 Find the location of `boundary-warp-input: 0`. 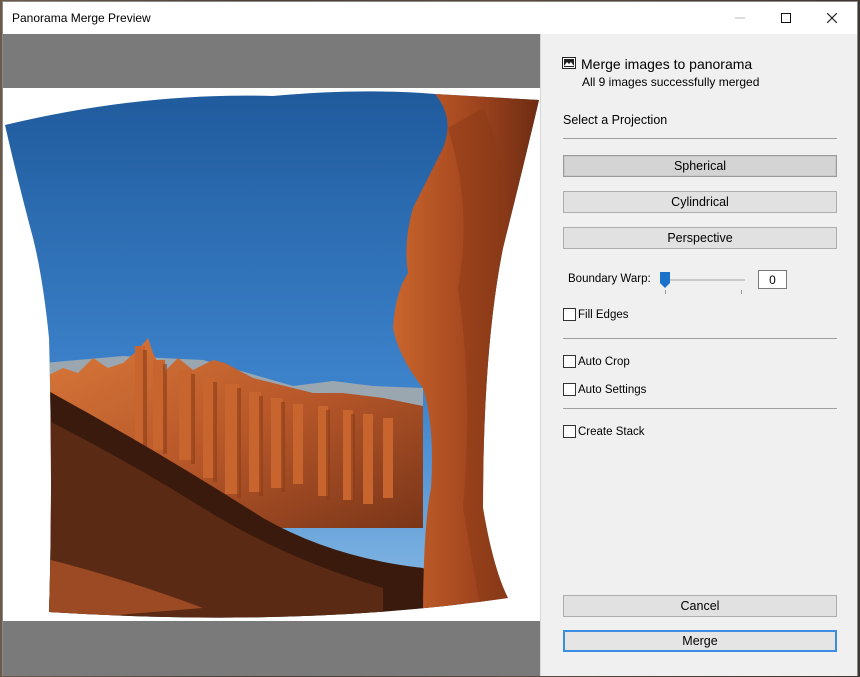

boundary-warp-input: 0 is located at coordinates (772, 279).